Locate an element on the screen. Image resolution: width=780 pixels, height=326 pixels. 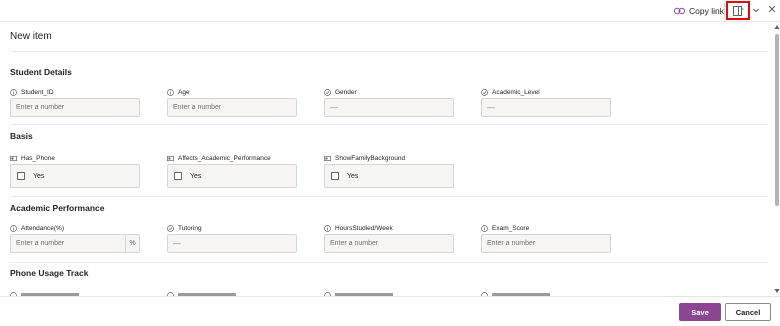
field-label-has-phone: Has_Phone is located at coordinates (32, 158).